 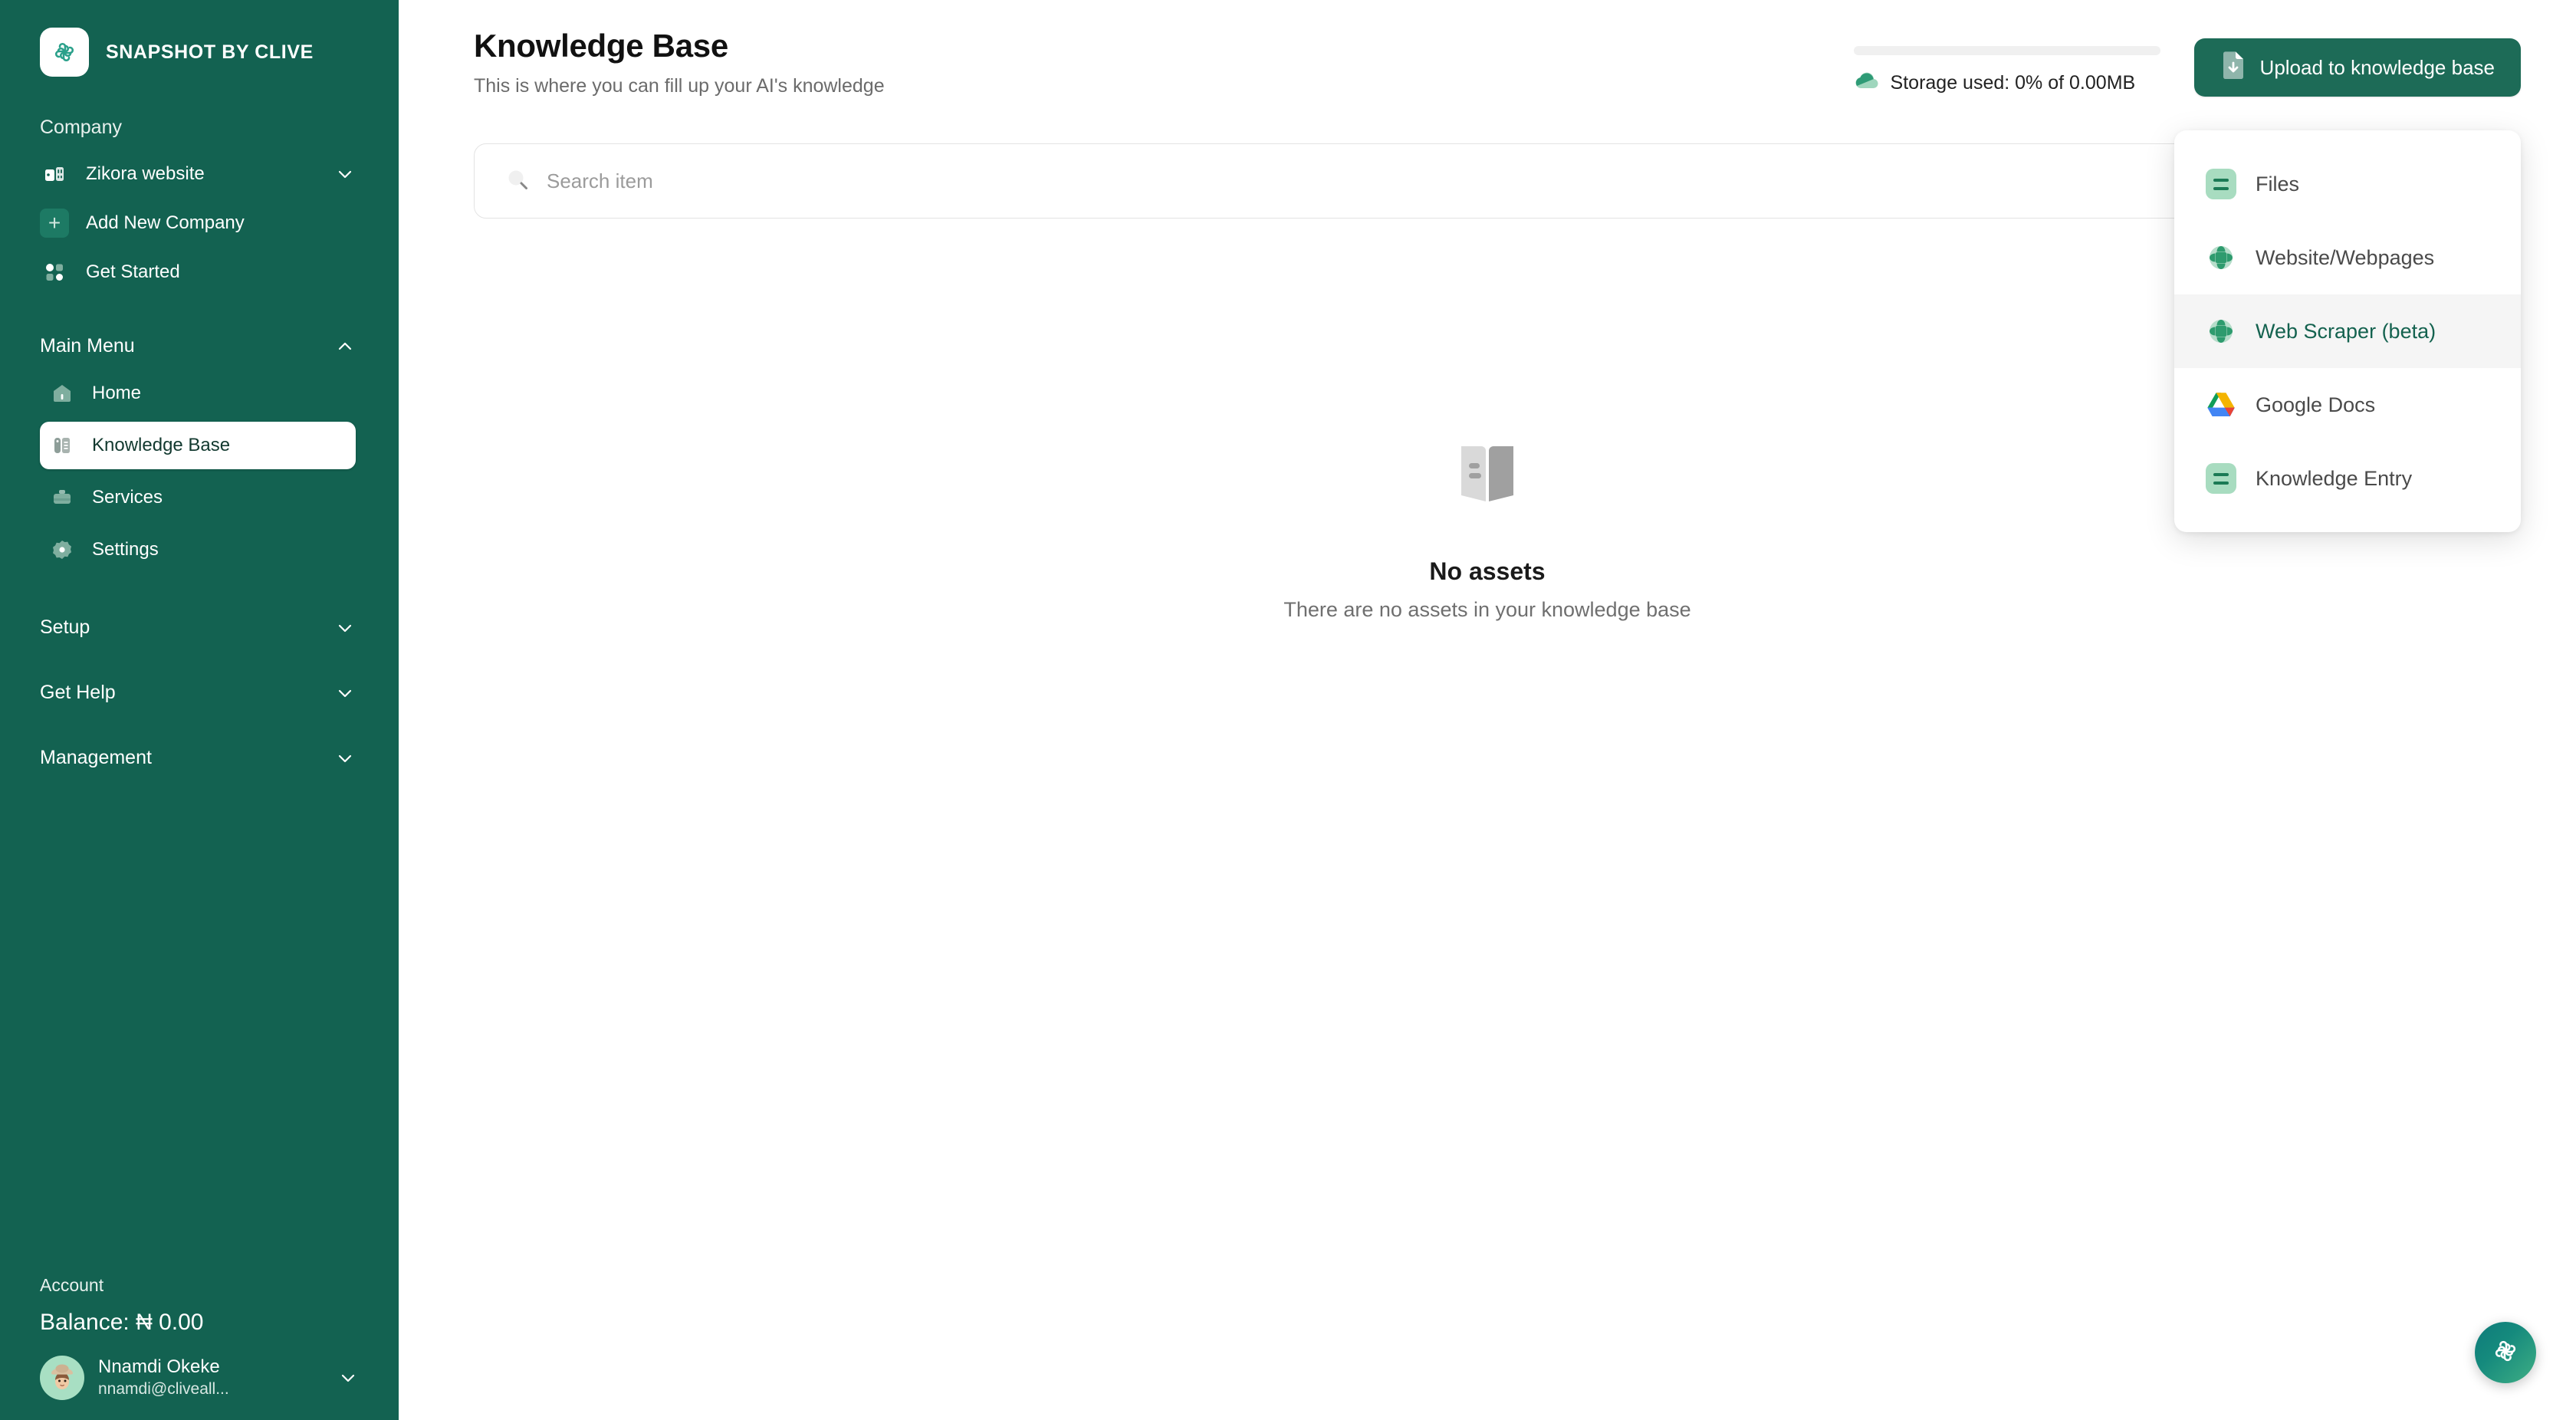 What do you see at coordinates (128, 497) in the screenshot?
I see `sidebar-item-label: Services` at bounding box center [128, 497].